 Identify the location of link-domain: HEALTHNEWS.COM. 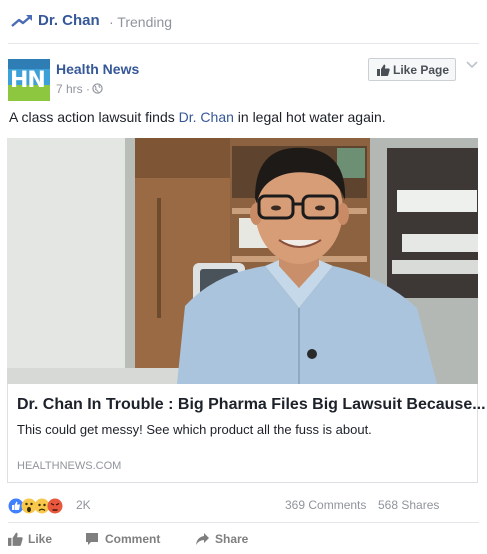
(69, 466).